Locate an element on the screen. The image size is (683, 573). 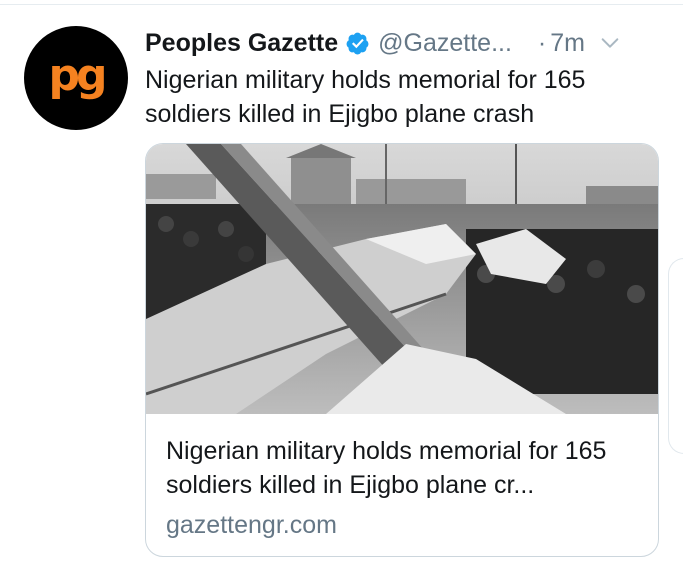
timestamp: 7m is located at coordinates (567, 43).